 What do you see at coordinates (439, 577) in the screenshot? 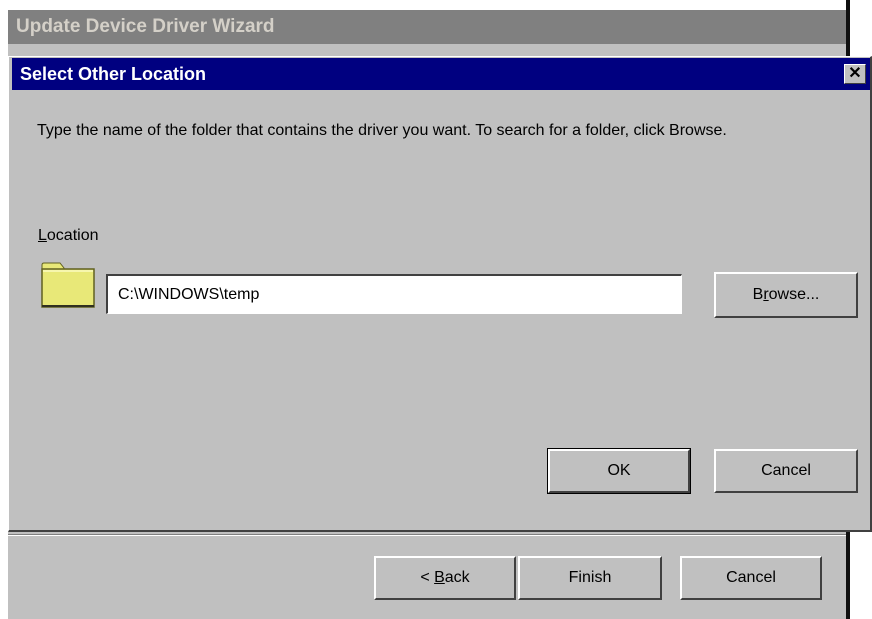
I see `back-label-accel: B` at bounding box center [439, 577].